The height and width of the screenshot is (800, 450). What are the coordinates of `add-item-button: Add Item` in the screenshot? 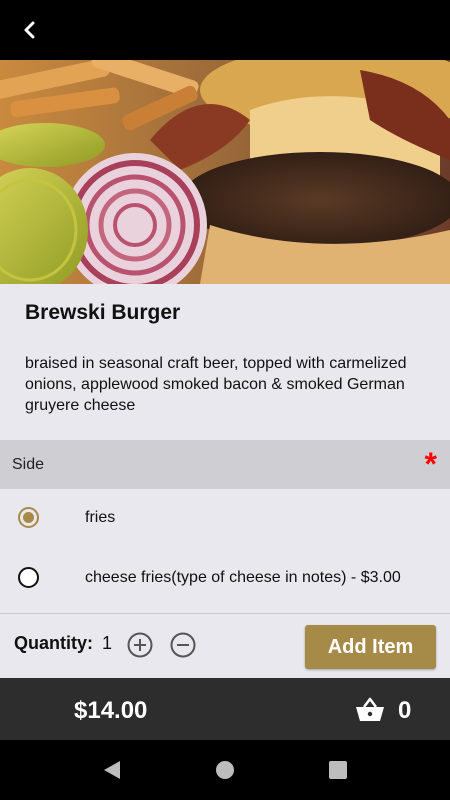 It's located at (370, 647).